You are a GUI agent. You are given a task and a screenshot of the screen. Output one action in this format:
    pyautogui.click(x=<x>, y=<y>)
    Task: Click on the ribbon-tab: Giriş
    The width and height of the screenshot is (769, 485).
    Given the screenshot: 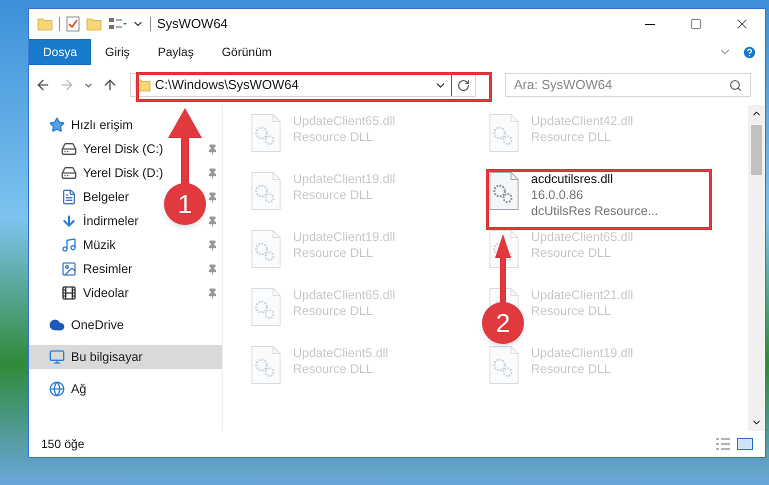 What is the action you would take?
    pyautogui.click(x=117, y=52)
    